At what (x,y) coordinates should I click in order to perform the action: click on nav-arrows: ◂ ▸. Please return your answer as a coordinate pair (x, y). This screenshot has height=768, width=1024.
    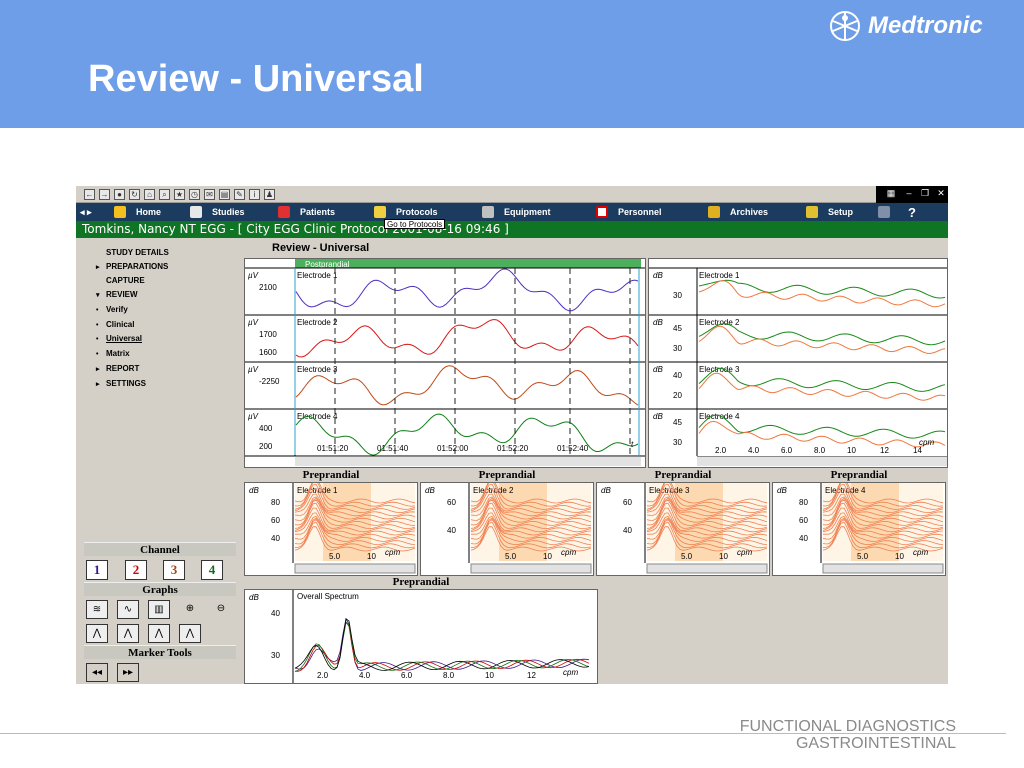
    Looking at the image, I should click on (91, 212).